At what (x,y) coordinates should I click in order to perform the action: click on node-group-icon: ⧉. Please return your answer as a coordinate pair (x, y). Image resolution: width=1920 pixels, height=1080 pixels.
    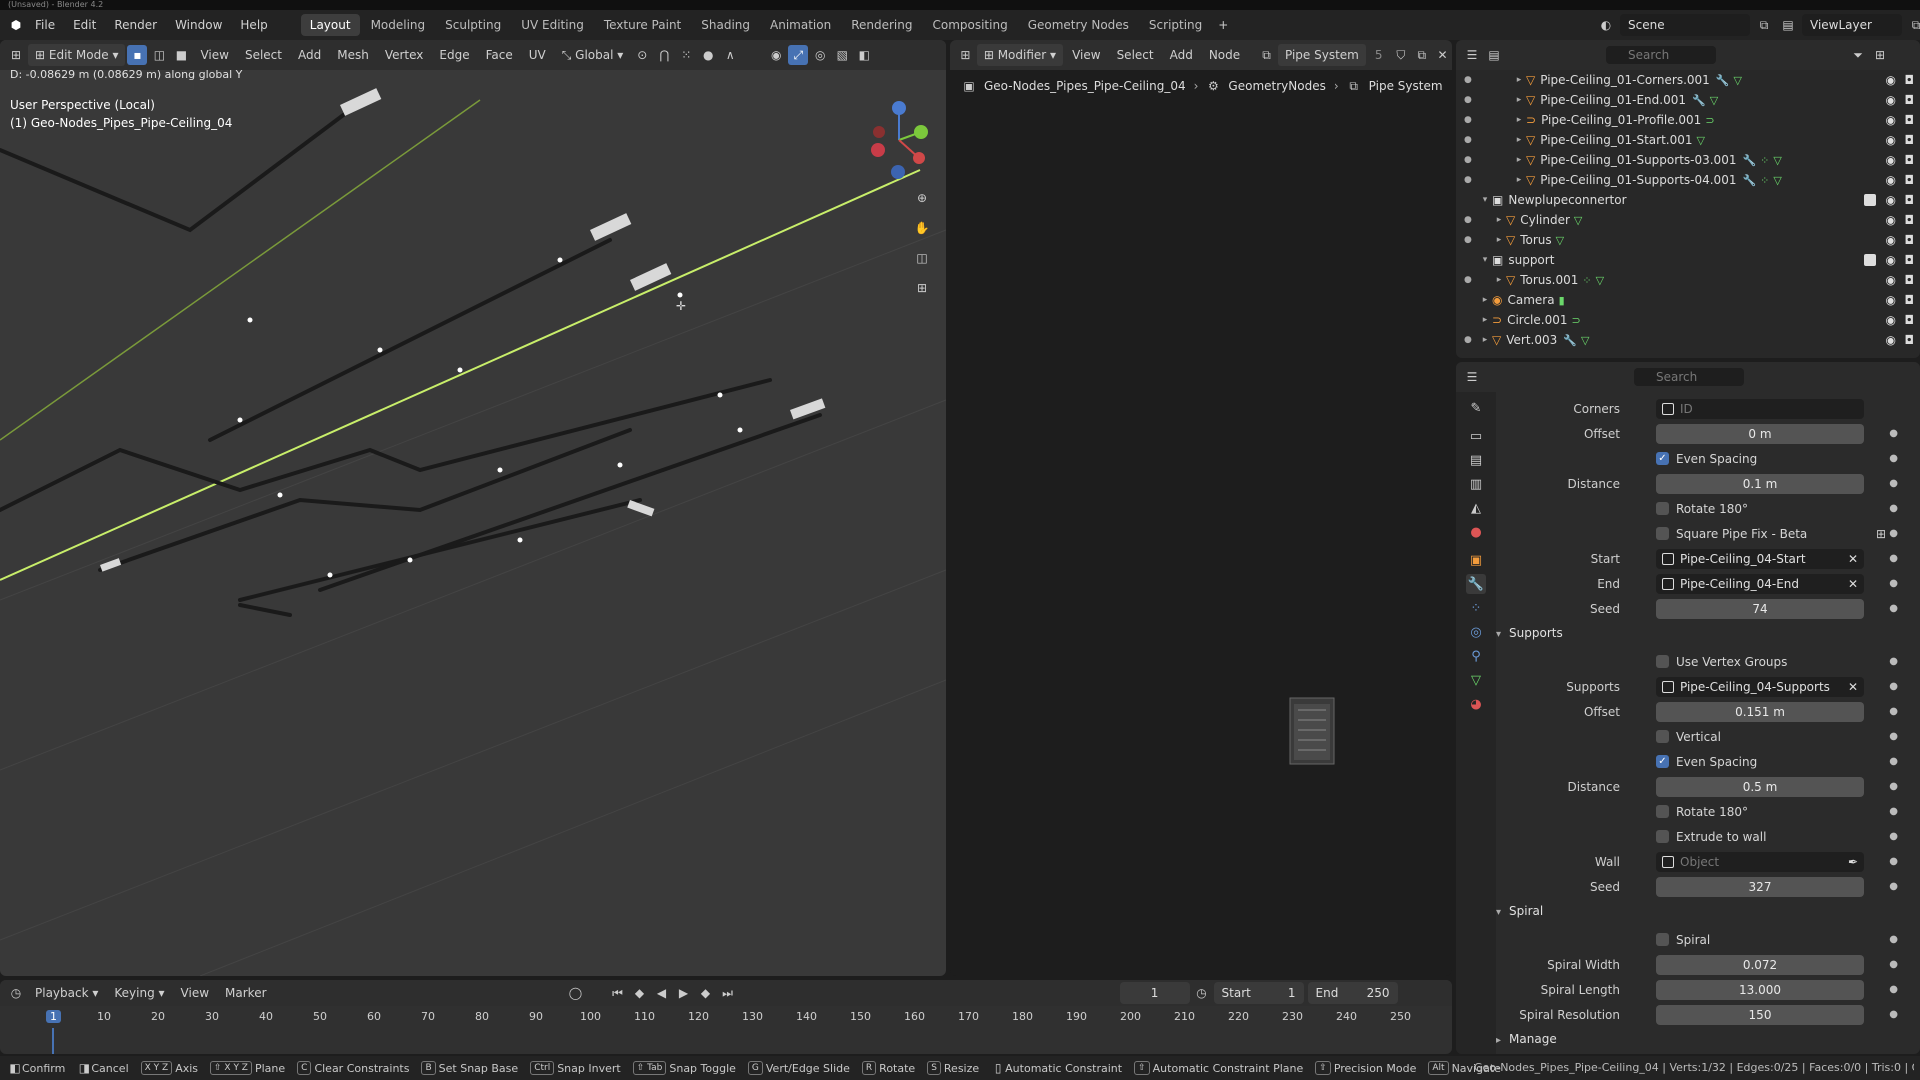
    Looking at the image, I should click on (1266, 55).